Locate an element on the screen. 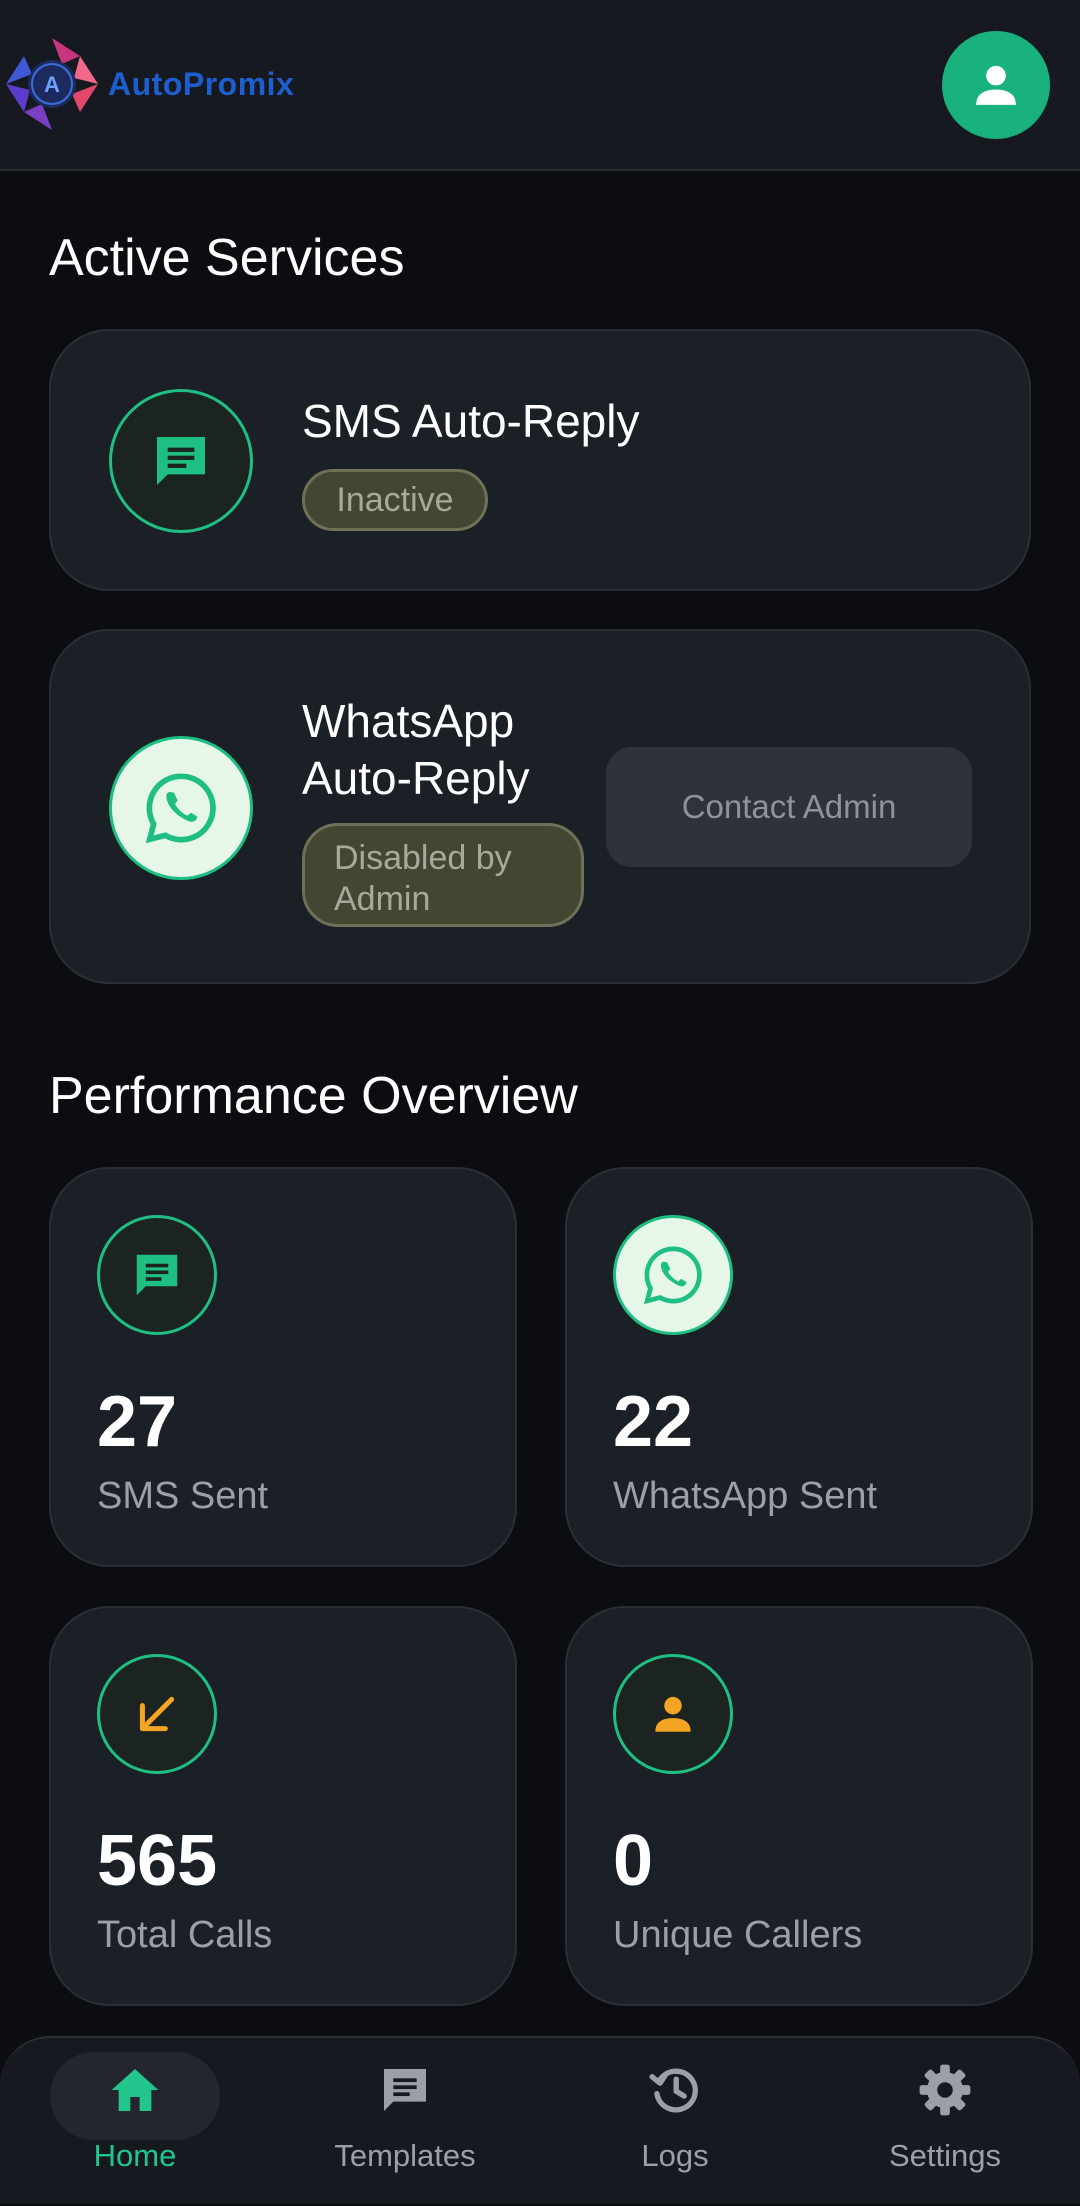 This screenshot has width=1080, height=2206. app-name: AutoPromix is located at coordinates (201, 83).